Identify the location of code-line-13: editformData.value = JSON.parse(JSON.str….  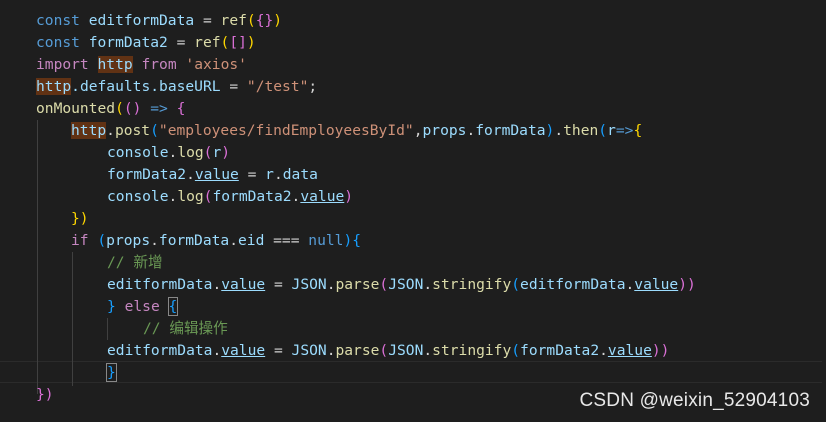
(401, 285).